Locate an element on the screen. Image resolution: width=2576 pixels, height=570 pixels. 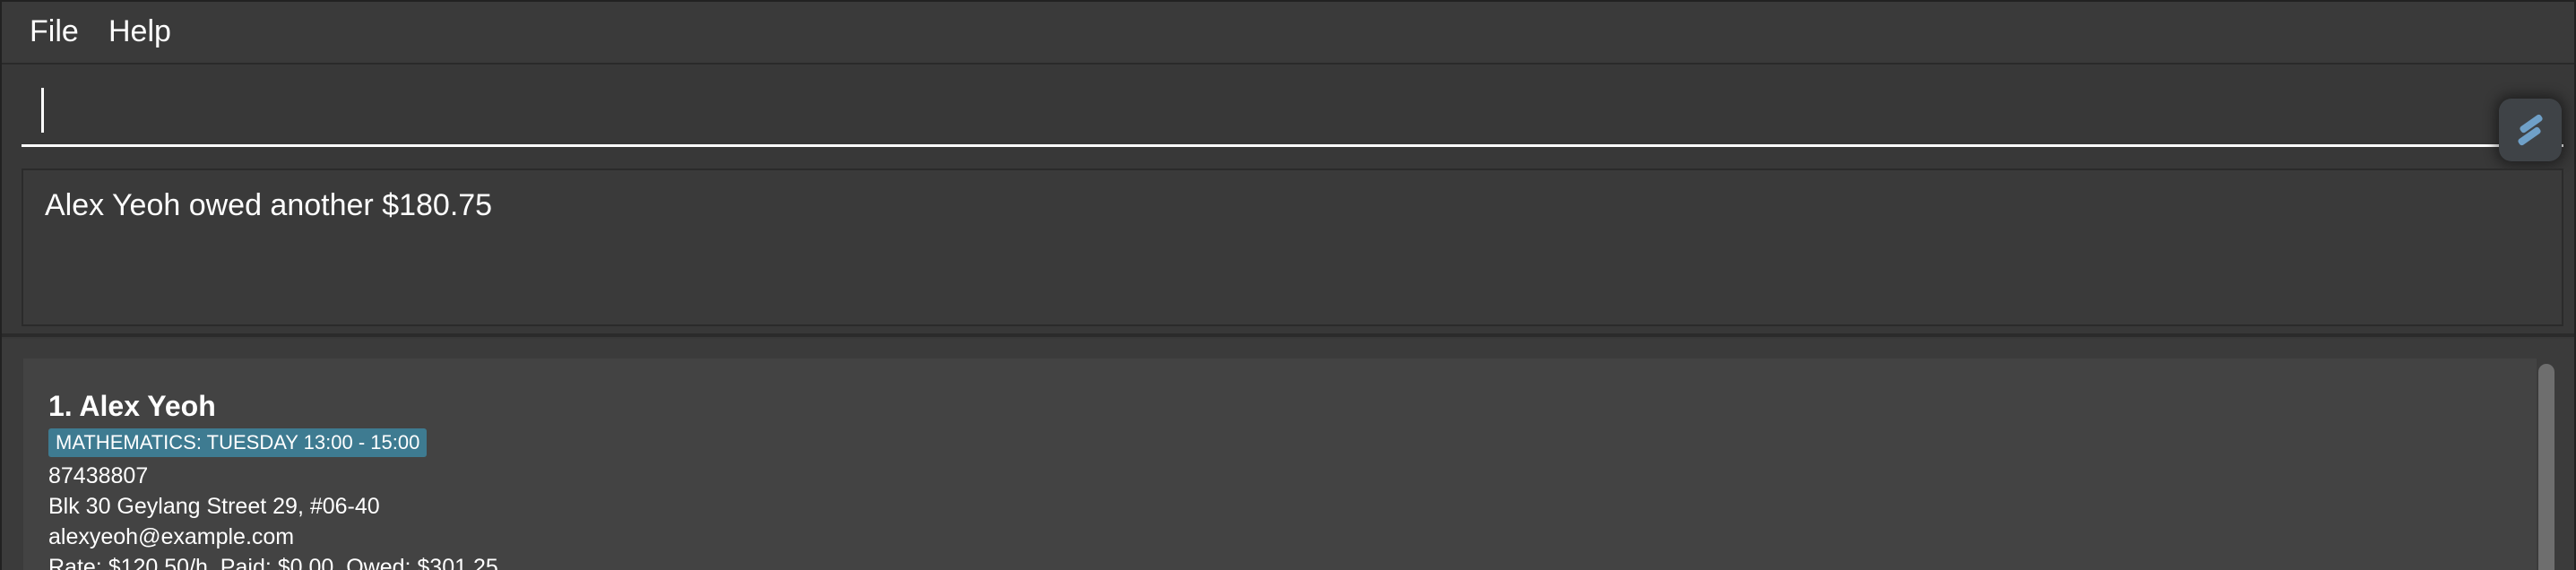
person-address: Blk 30 Geylang Street 29, #06-40 is located at coordinates (214, 506).